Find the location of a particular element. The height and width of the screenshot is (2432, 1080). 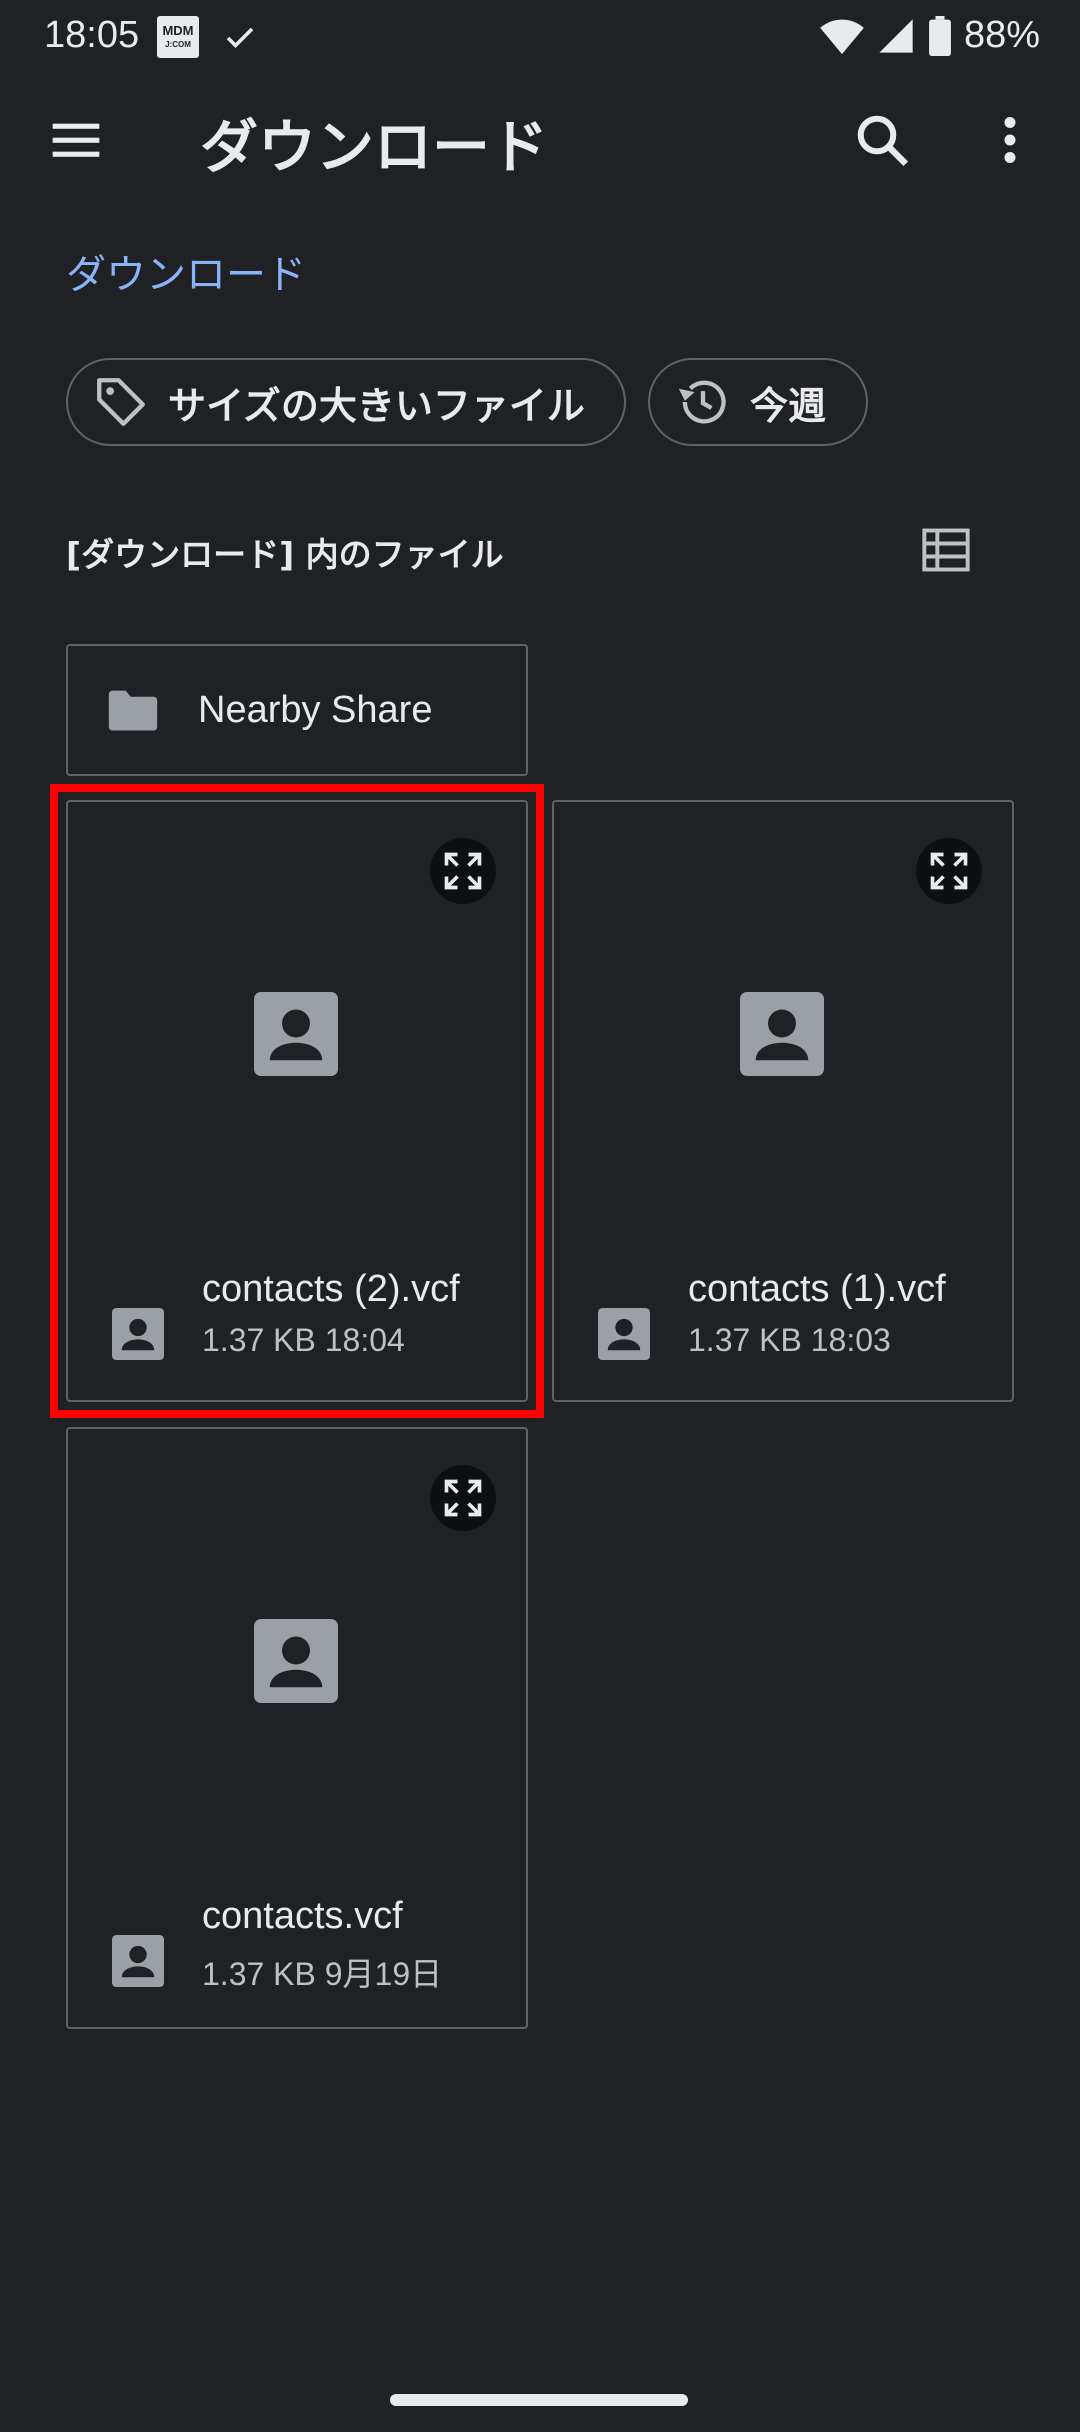

search-icon is located at coordinates (882, 140).